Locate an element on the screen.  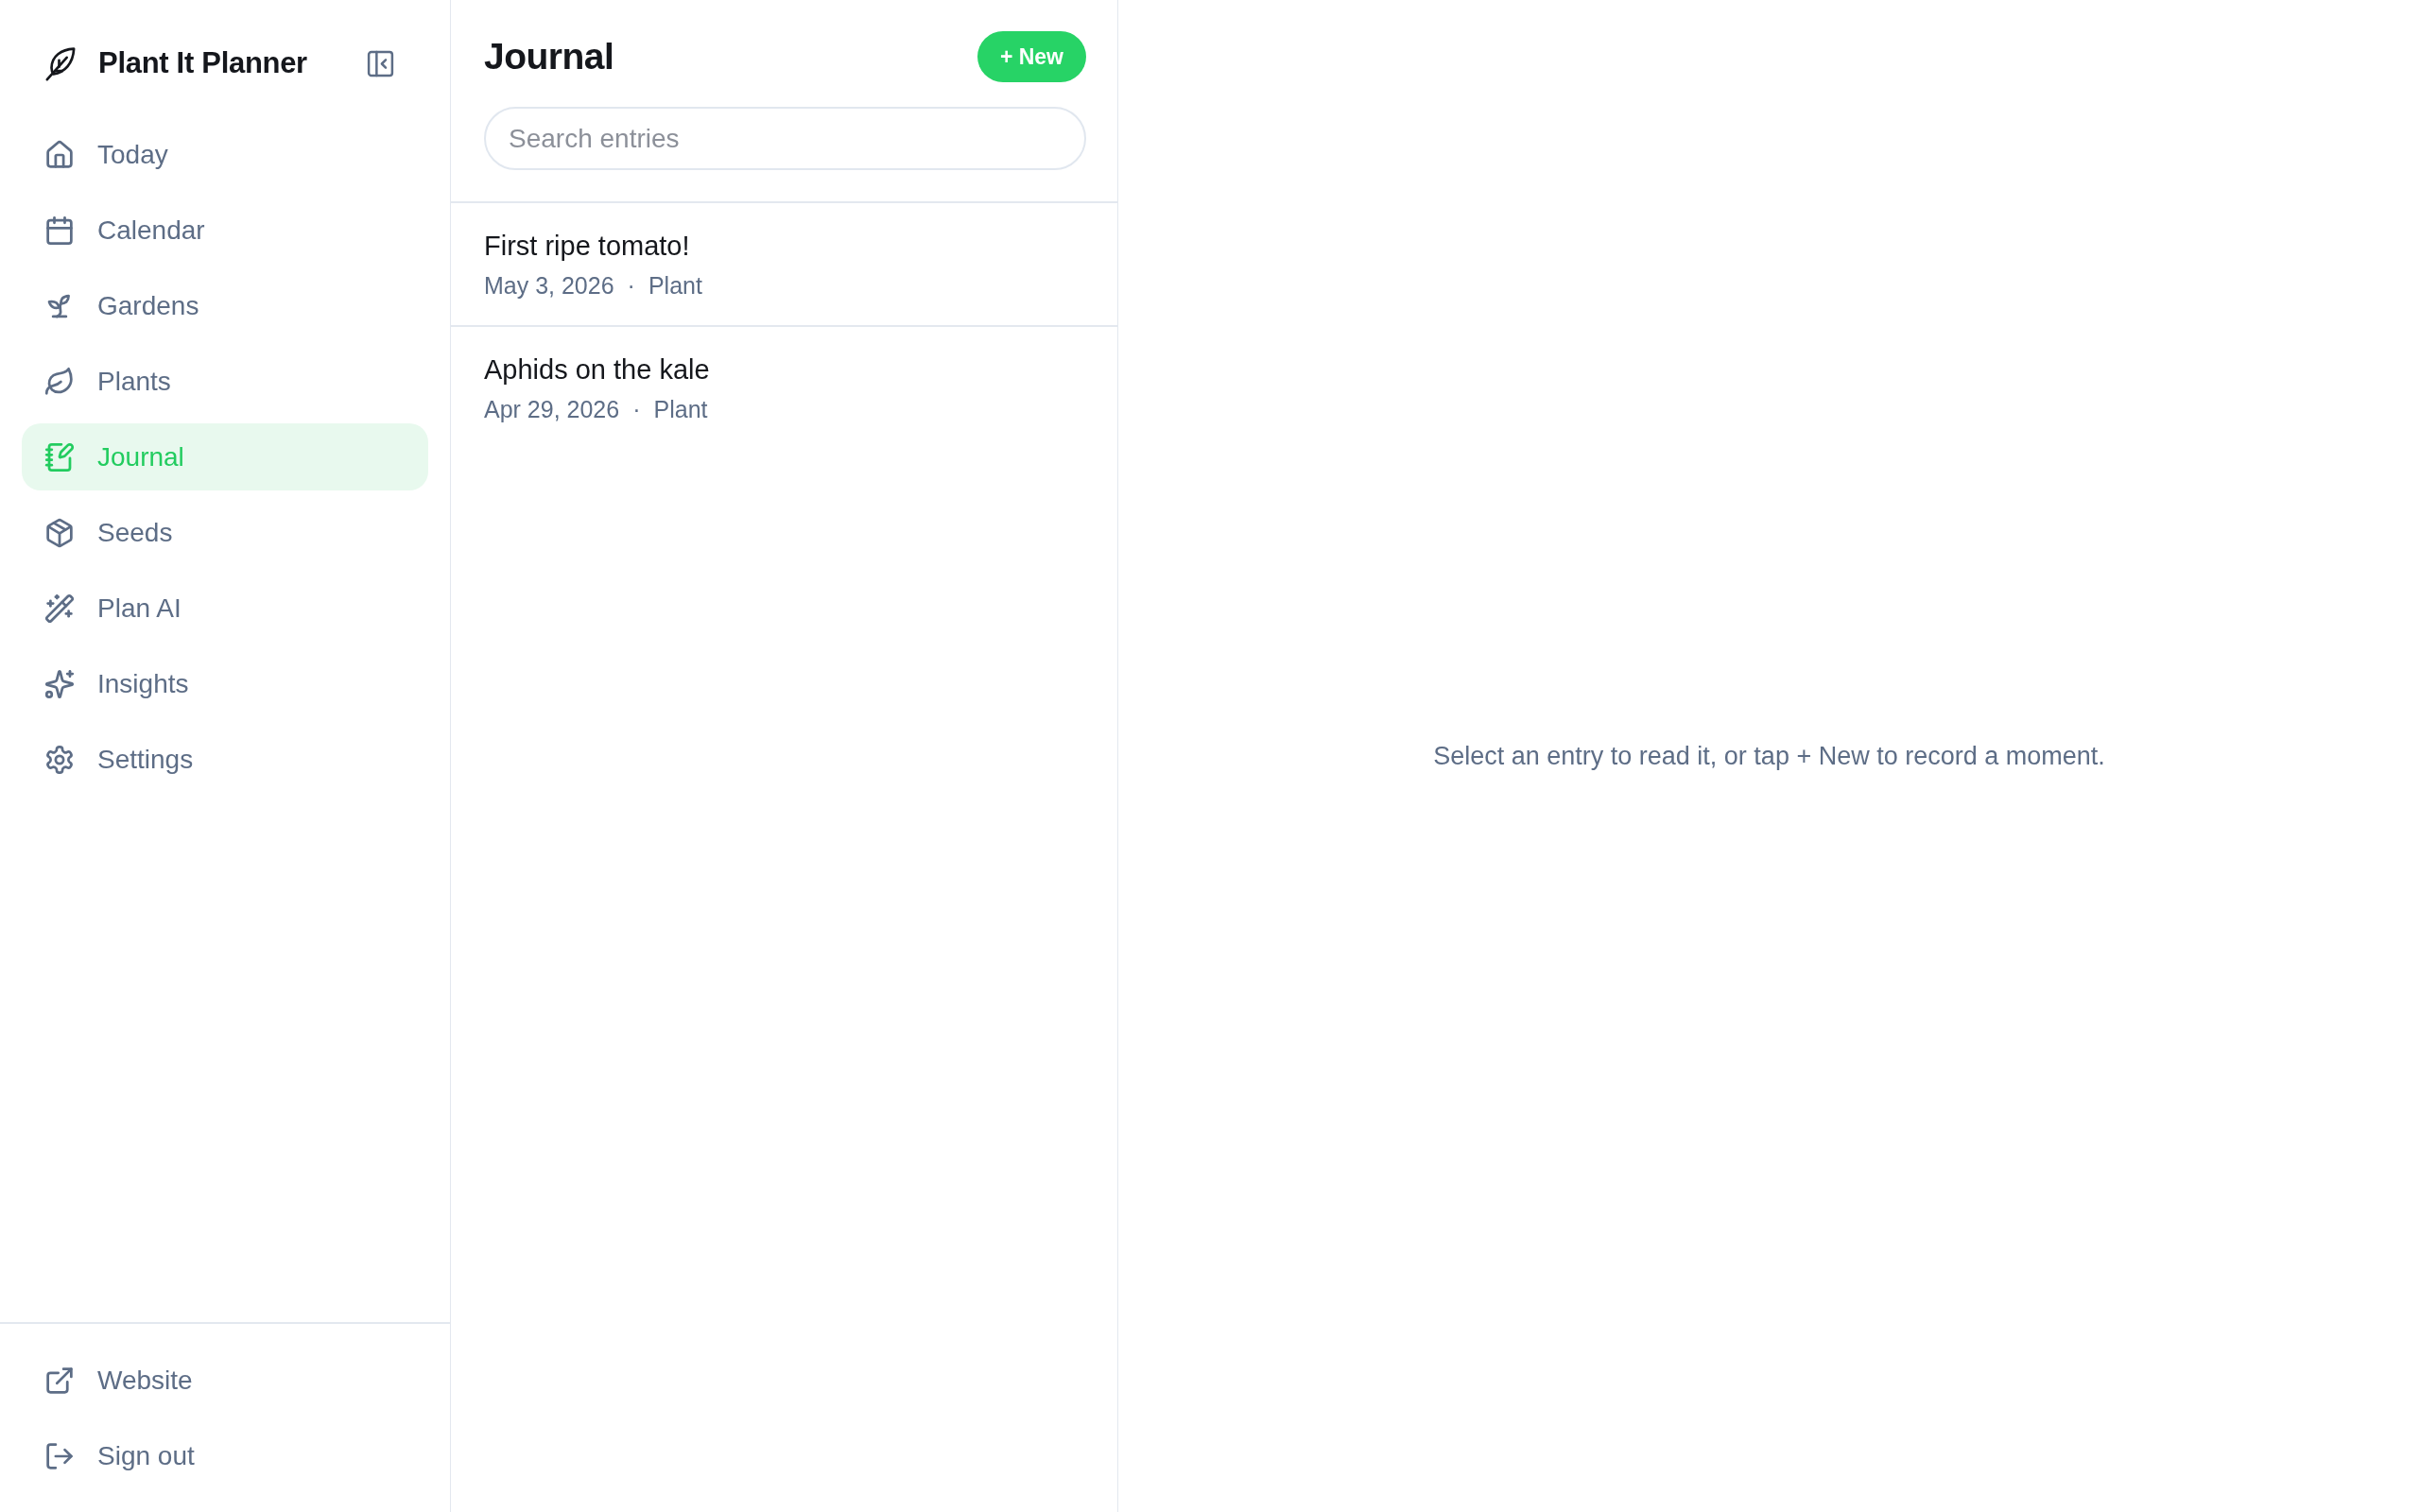
leaf-icon is located at coordinates (59, 381).